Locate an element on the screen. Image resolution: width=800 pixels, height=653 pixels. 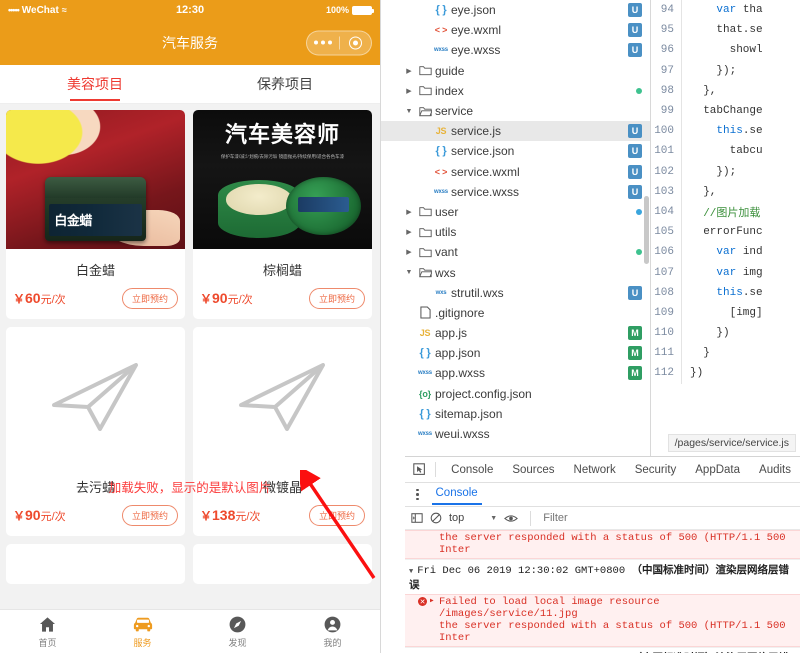
more-options-icon is located at coordinates (417, 494).